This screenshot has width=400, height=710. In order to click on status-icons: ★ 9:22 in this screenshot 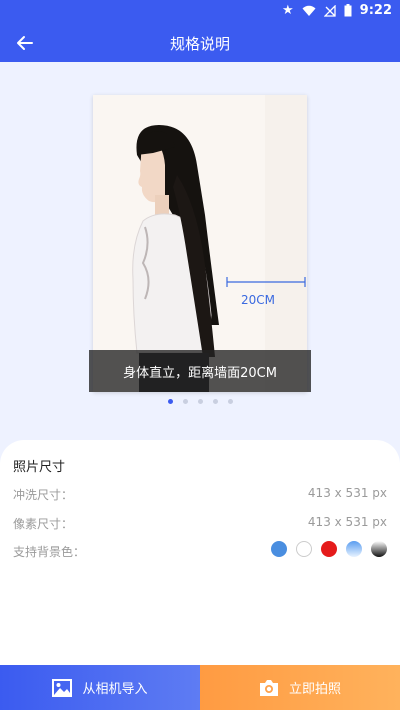, I will do `click(337, 10)`.